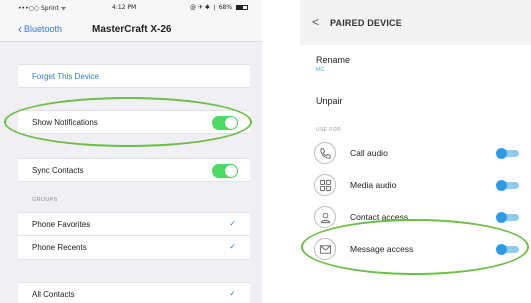 This screenshot has height=303, width=531. What do you see at coordinates (419, 153) in the screenshot?
I see `call-audio-row: Call audio` at bounding box center [419, 153].